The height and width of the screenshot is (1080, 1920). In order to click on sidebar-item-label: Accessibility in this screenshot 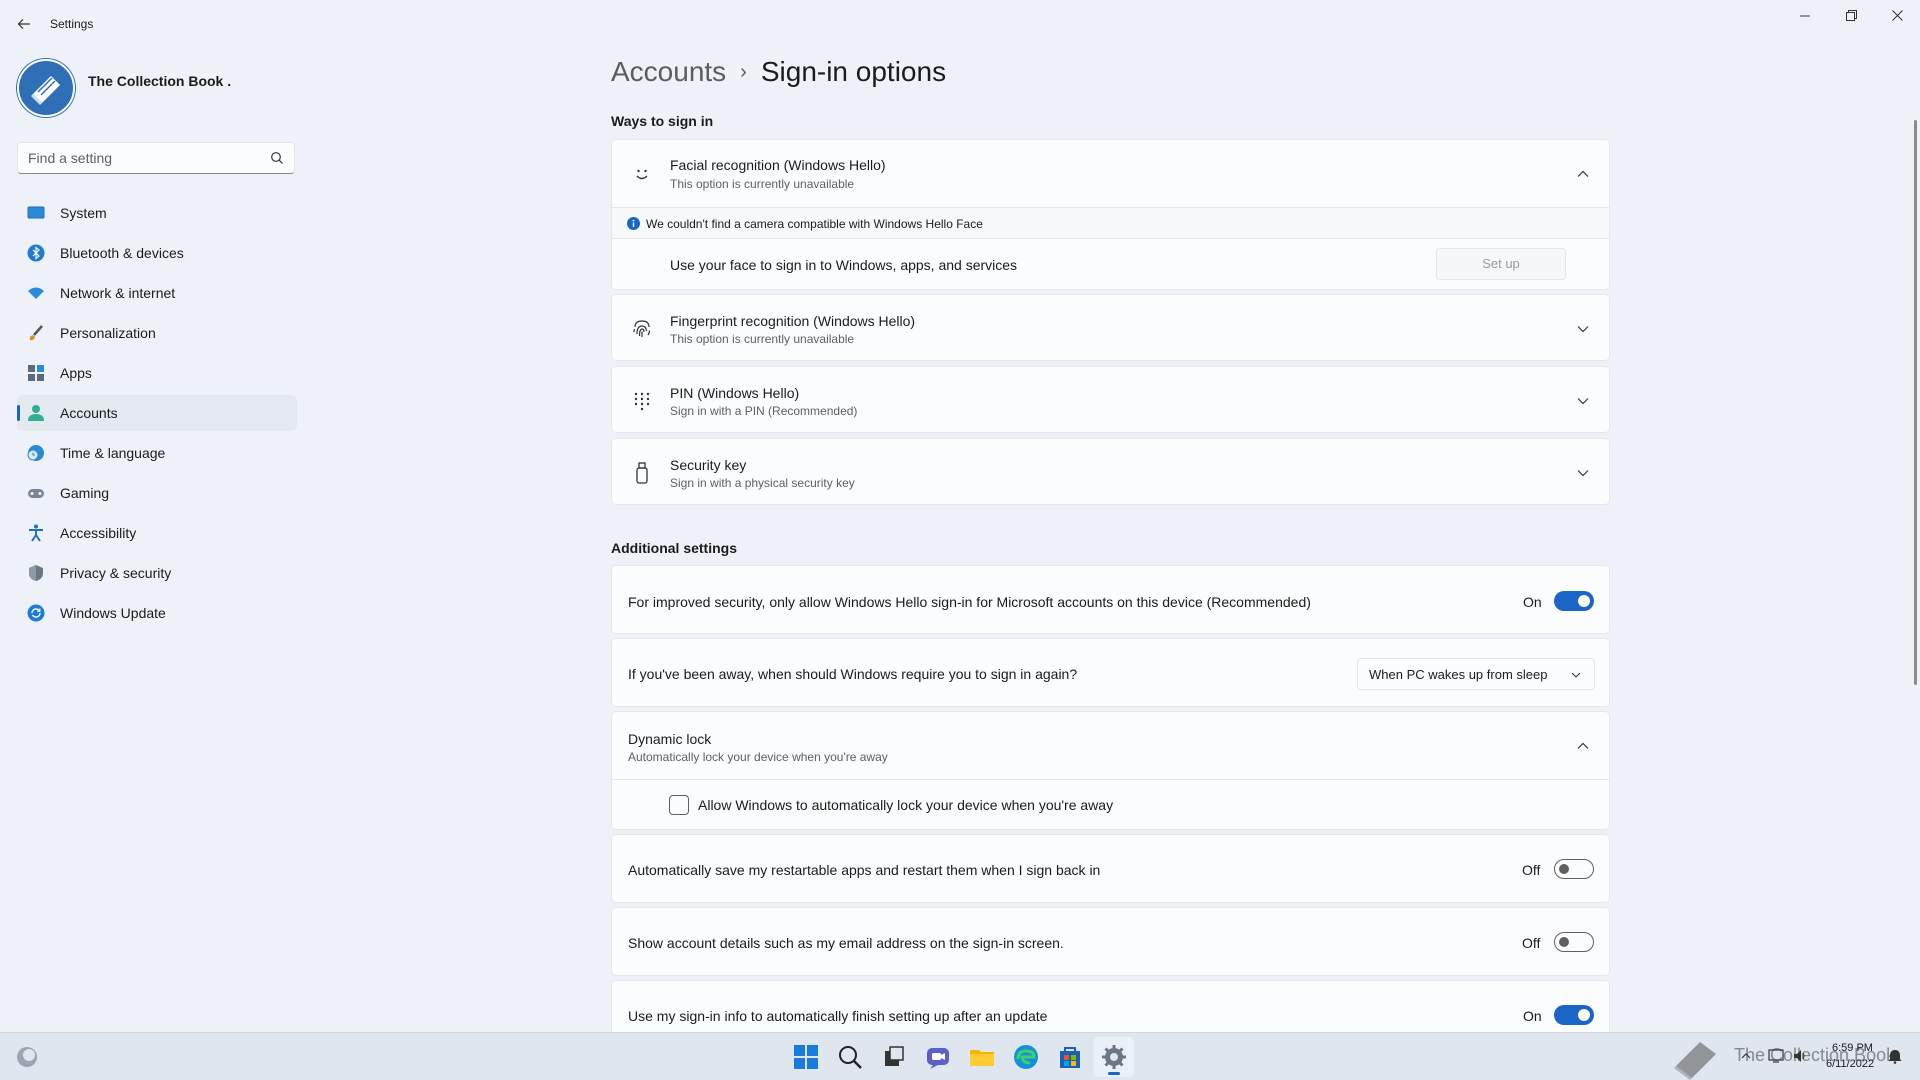, I will do `click(98, 533)`.